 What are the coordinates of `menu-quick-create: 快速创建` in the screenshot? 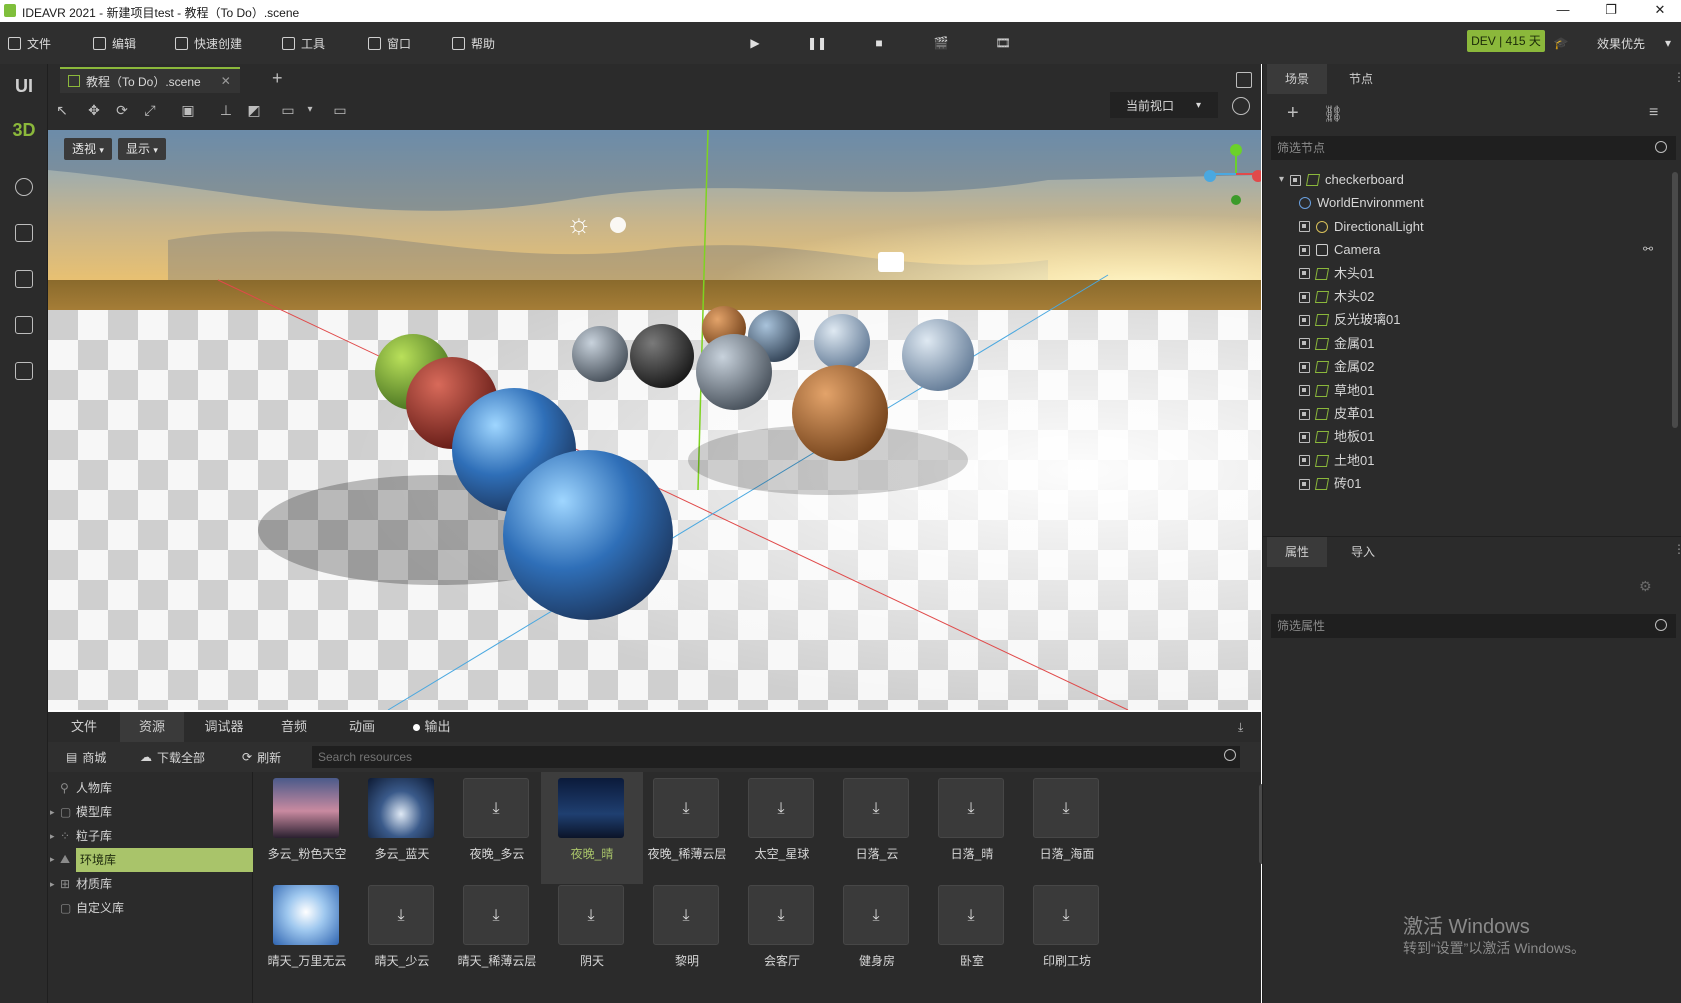 It's located at (208, 43).